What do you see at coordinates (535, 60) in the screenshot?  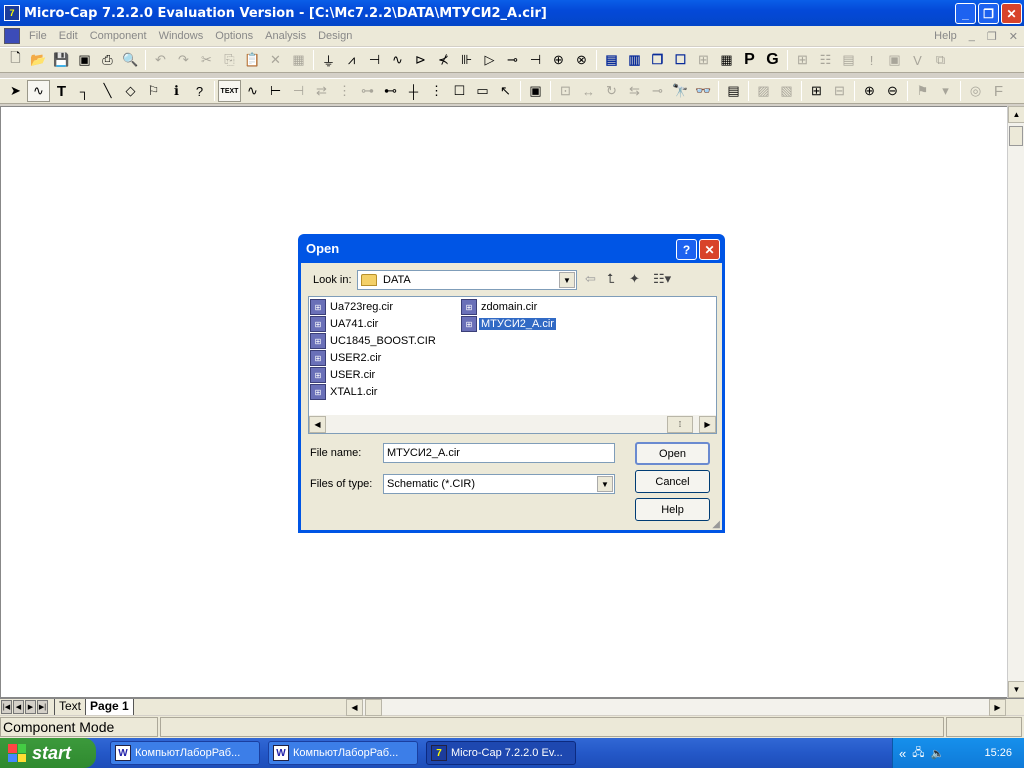 I see `pin-icon: ⊣` at bounding box center [535, 60].